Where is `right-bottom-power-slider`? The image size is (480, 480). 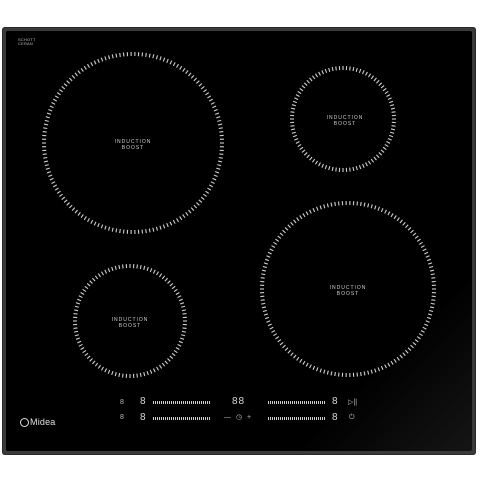
right-bottom-power-slider is located at coordinates (297, 418).